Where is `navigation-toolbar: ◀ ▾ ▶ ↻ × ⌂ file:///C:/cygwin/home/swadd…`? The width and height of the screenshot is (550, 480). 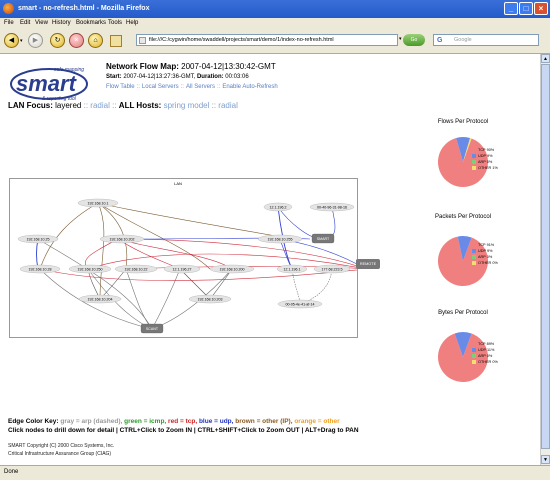 navigation-toolbar: ◀ ▾ ▶ ↻ × ⌂ file:///C:/cygwin/home/swadd… is located at coordinates (275, 41).